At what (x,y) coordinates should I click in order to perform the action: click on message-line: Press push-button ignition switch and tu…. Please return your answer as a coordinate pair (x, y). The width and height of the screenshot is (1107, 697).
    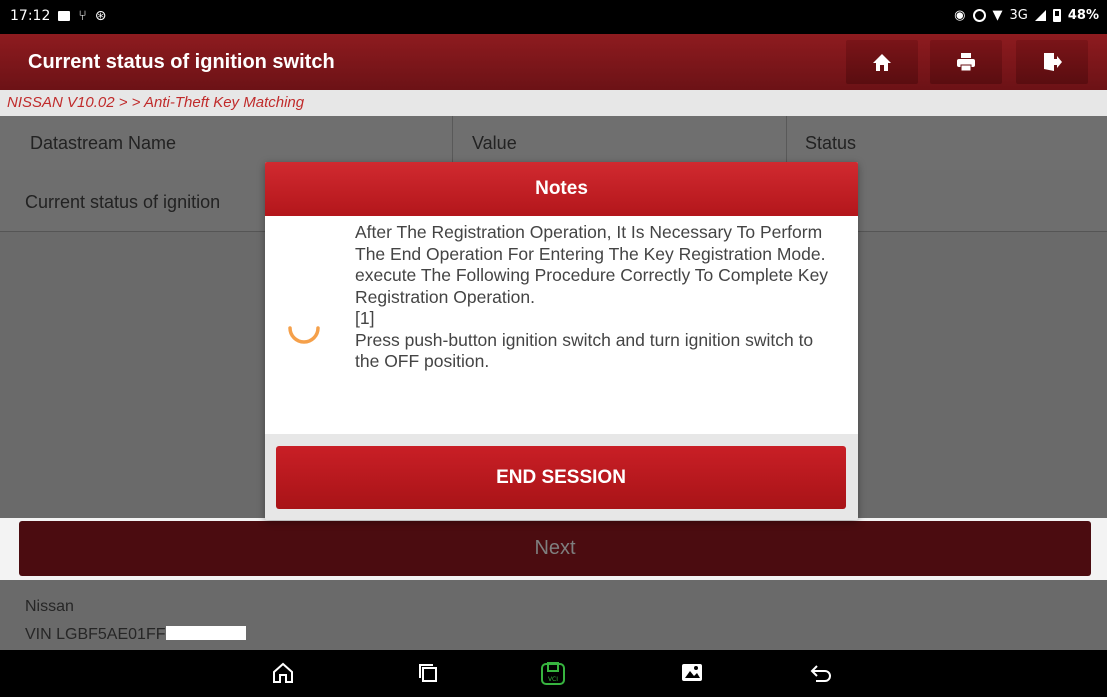
    Looking at the image, I should click on (584, 350).